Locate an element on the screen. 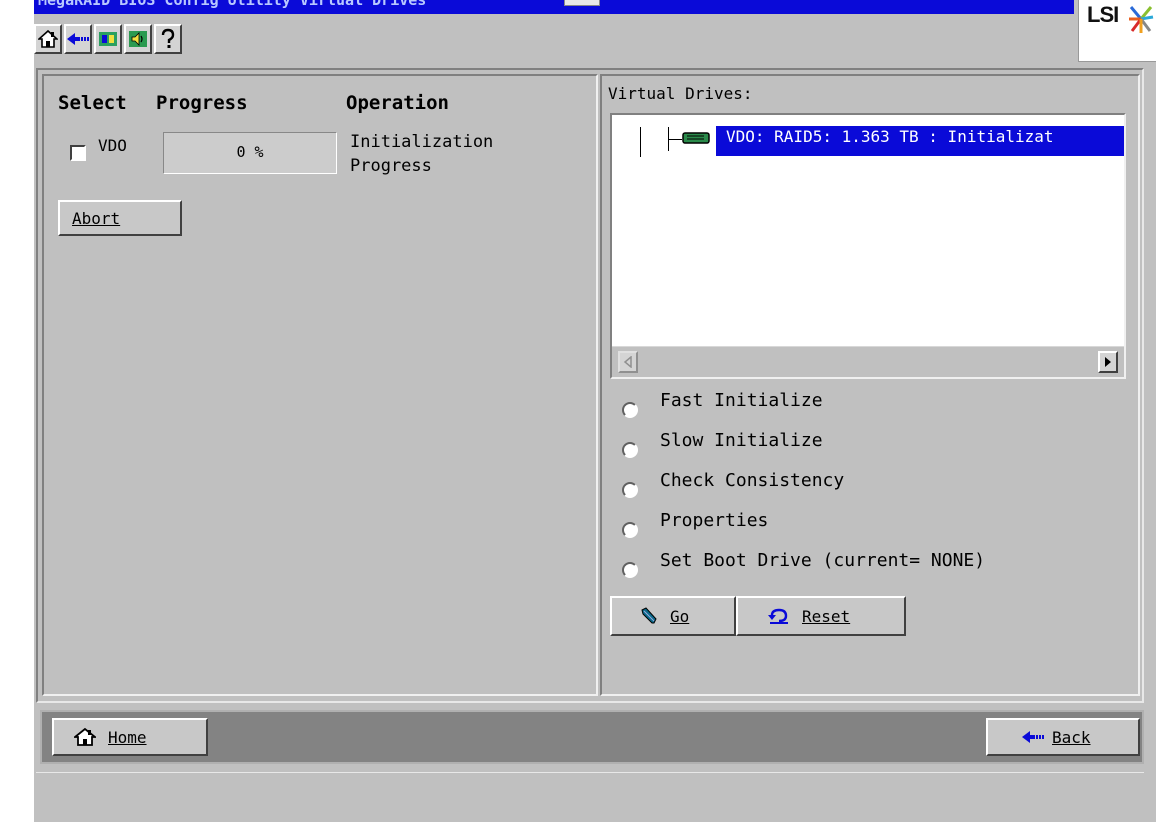  option-check-consistency-label: Check Consistency is located at coordinates (752, 480).